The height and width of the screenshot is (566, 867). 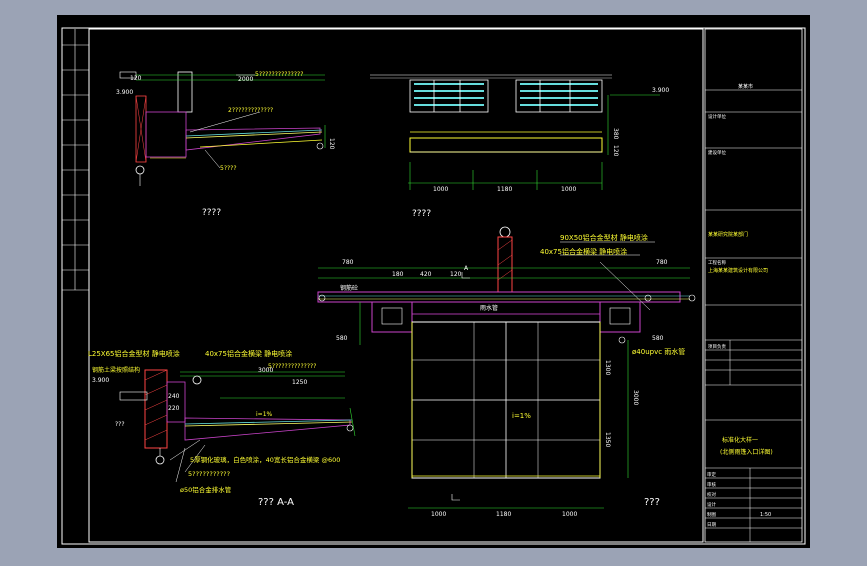 What do you see at coordinates (568, 189) in the screenshot?
I see `dim-right-3: 1000` at bounding box center [568, 189].